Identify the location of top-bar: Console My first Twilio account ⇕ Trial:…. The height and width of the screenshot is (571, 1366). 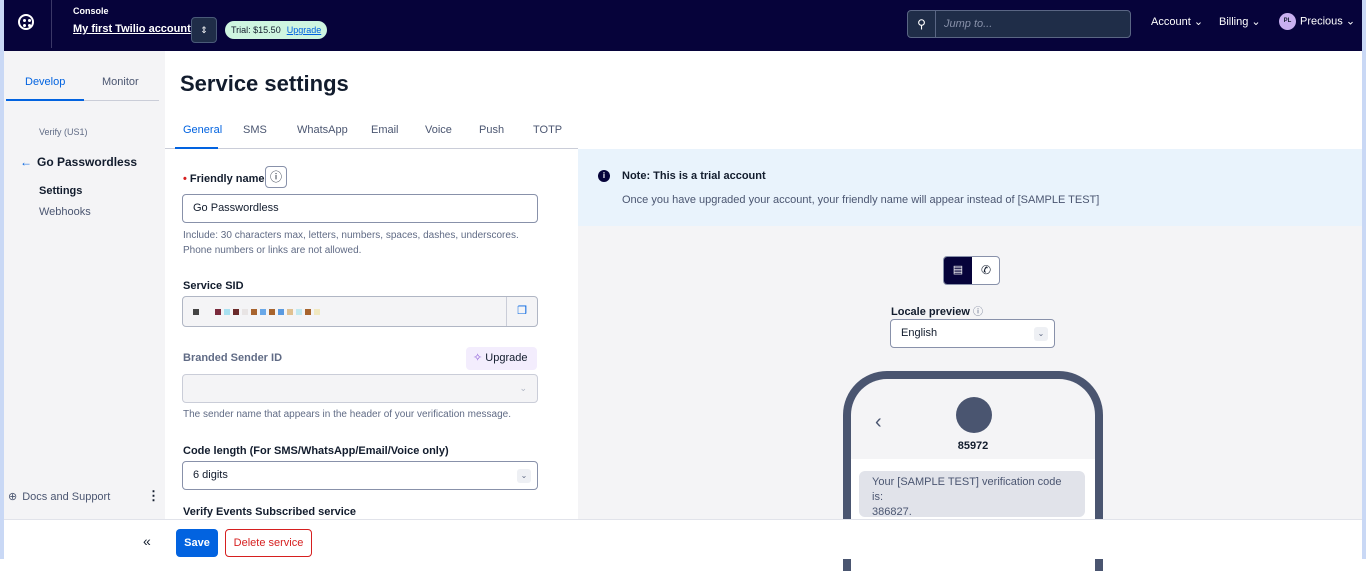
(683, 25).